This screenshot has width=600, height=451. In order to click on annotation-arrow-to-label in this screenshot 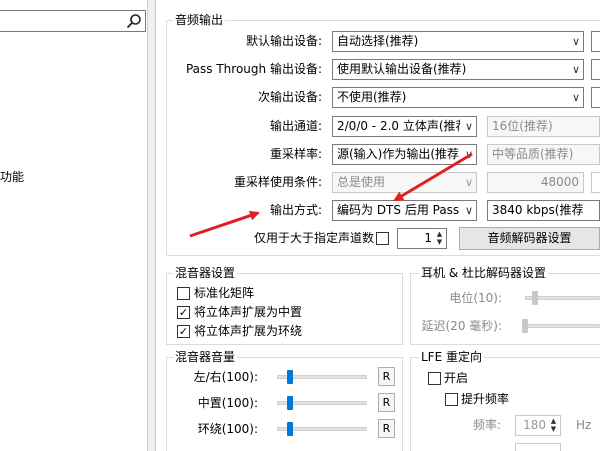, I will do `click(224, 224)`.